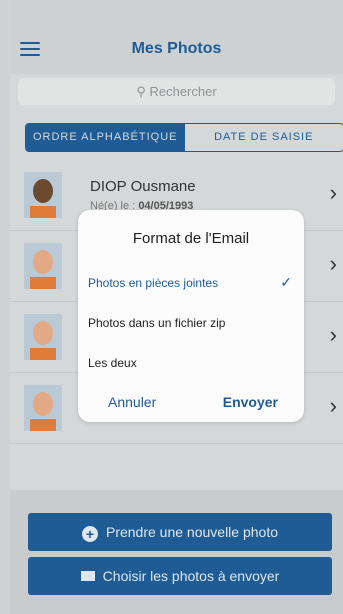 This screenshot has width=343, height=614. I want to click on header: Mes Photos, so click(176, 37).